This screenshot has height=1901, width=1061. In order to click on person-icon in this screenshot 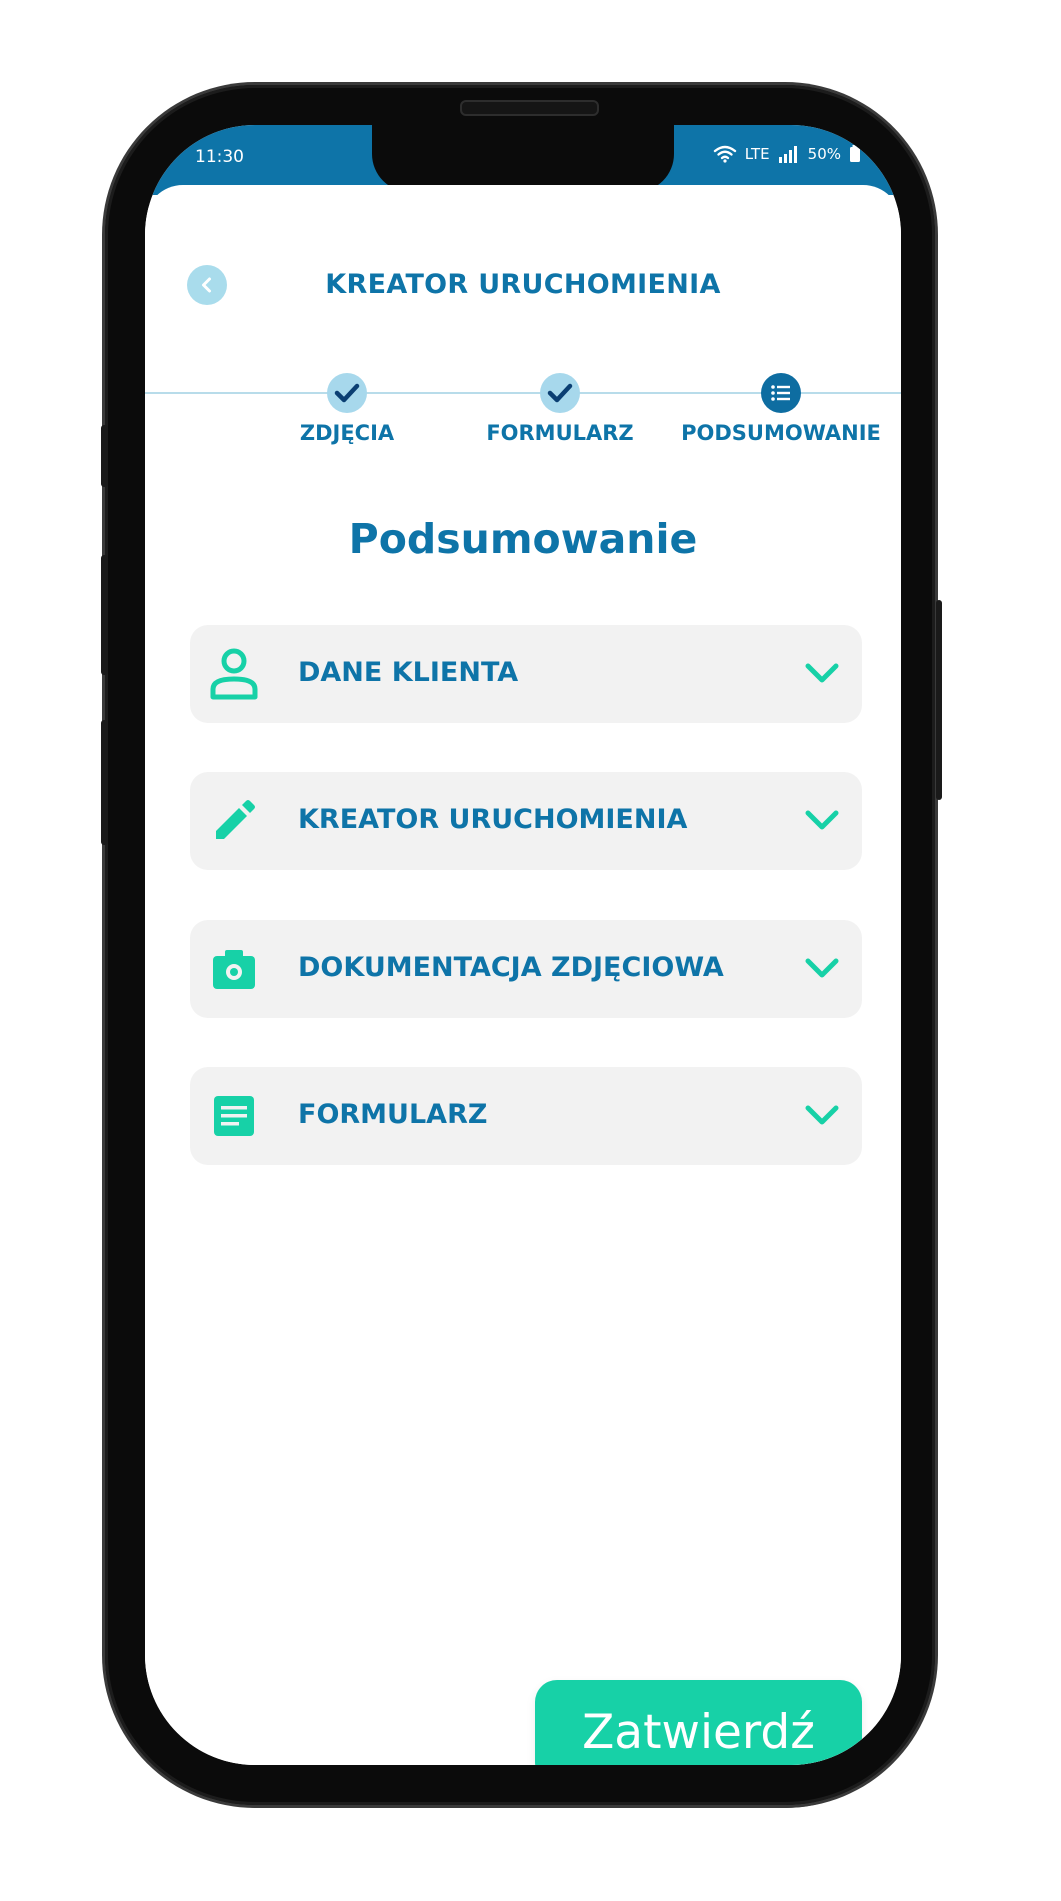, I will do `click(234, 674)`.